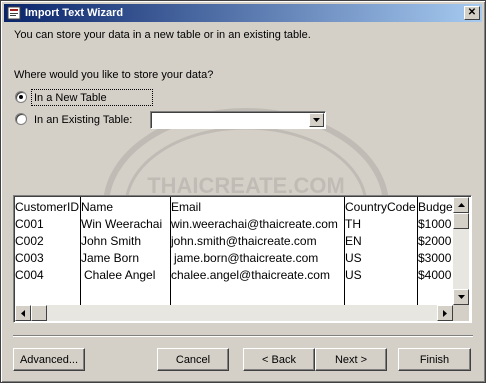 The image size is (486, 383). I want to click on window-title: Import Text Wizard, so click(74, 13).